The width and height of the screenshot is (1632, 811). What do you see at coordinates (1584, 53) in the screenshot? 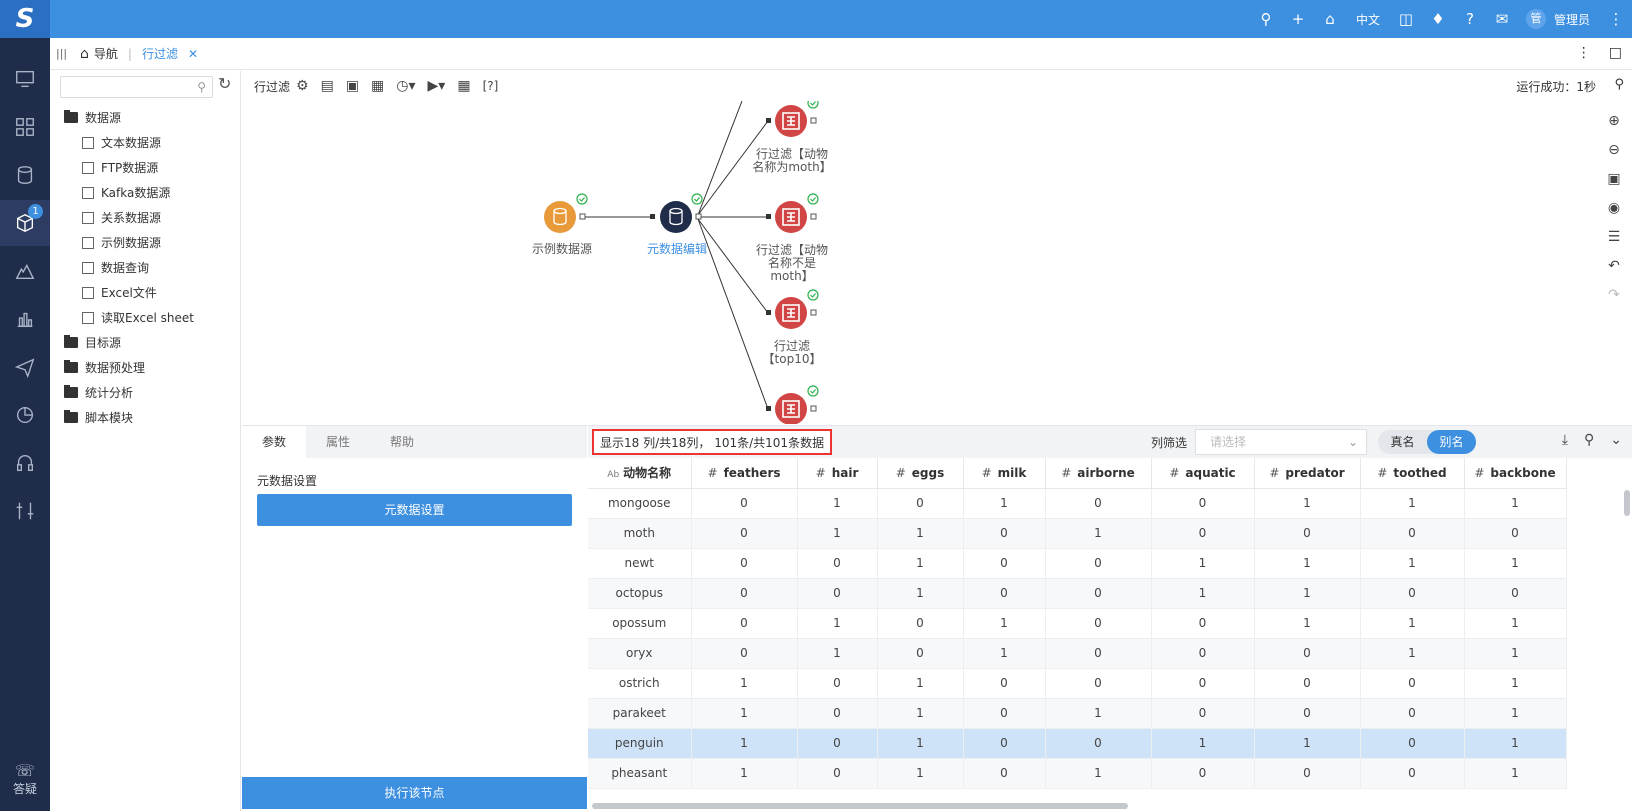
I see `more-vertical-icon: ⋮` at bounding box center [1584, 53].